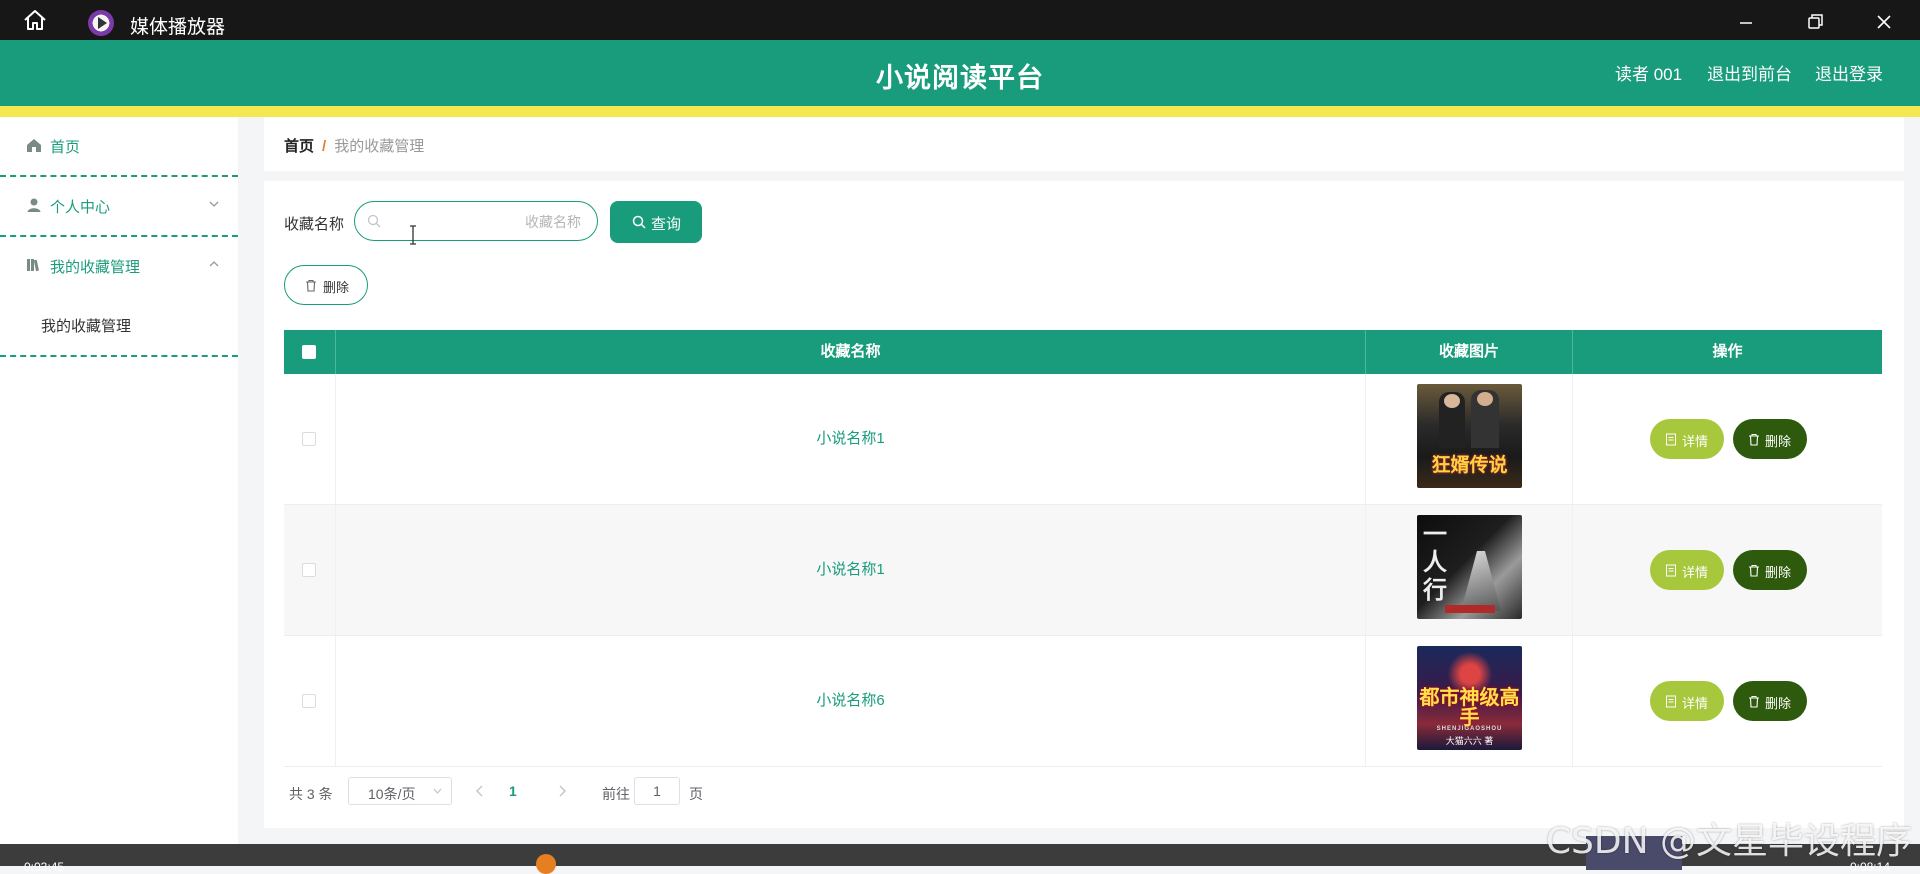 This screenshot has height=874, width=1920. I want to click on search-label: 收藏名称, so click(314, 224).